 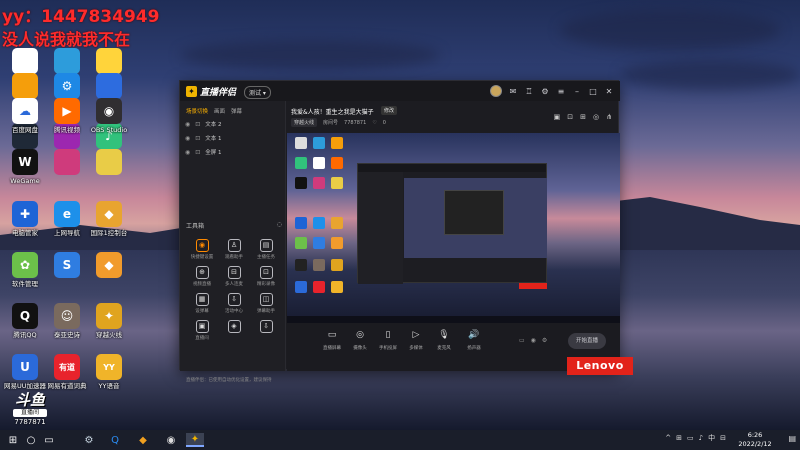 What do you see at coordinates (522, 340) in the screenshot?
I see `record-icon: ▭` at bounding box center [522, 340].